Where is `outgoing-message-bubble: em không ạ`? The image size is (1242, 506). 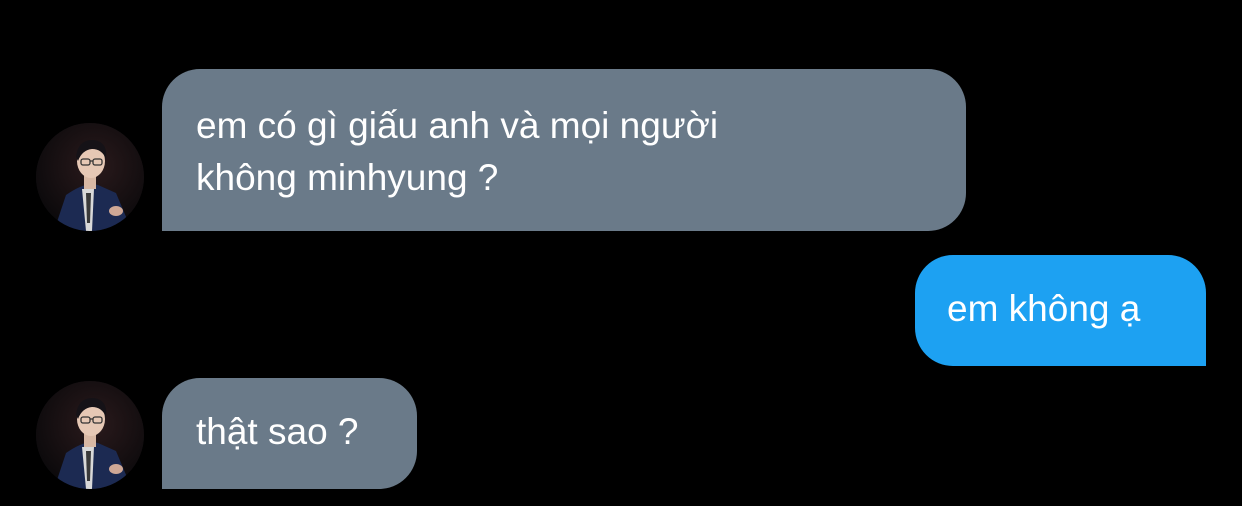
outgoing-message-bubble: em không ạ is located at coordinates (1060, 310).